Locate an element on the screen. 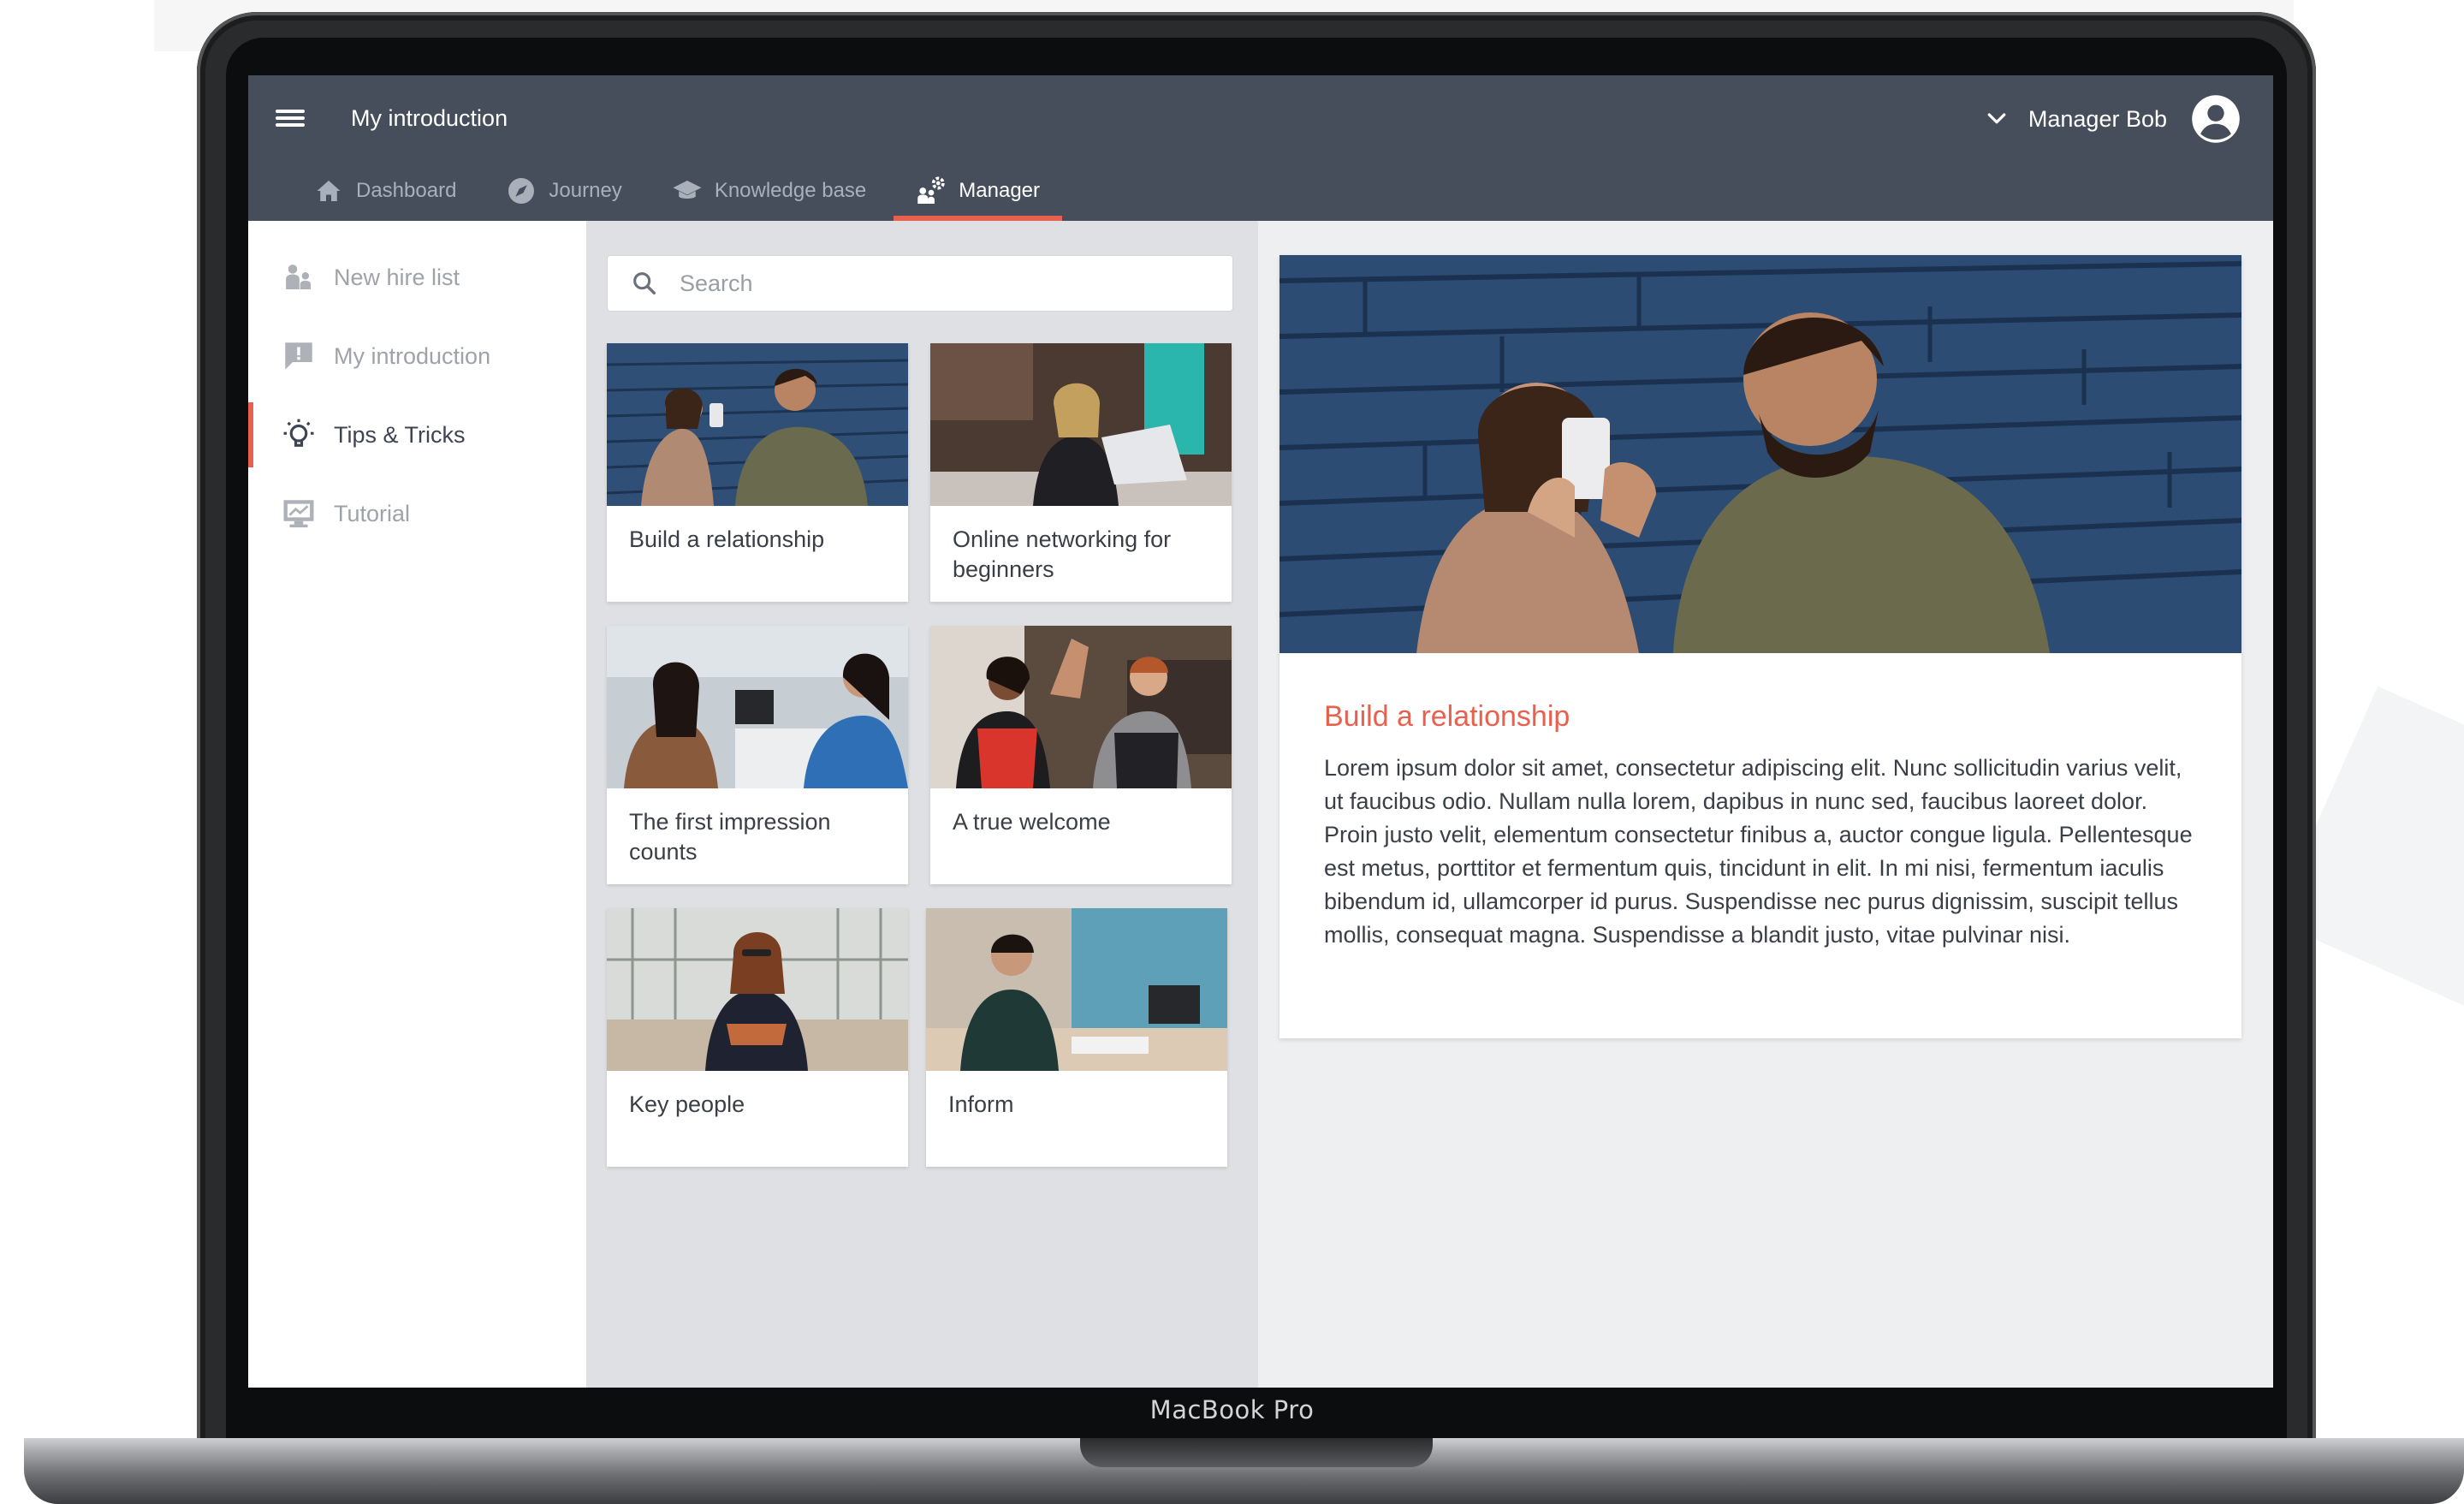 The width and height of the screenshot is (2464, 1504). chevron-down-icon is located at coordinates (1997, 119).